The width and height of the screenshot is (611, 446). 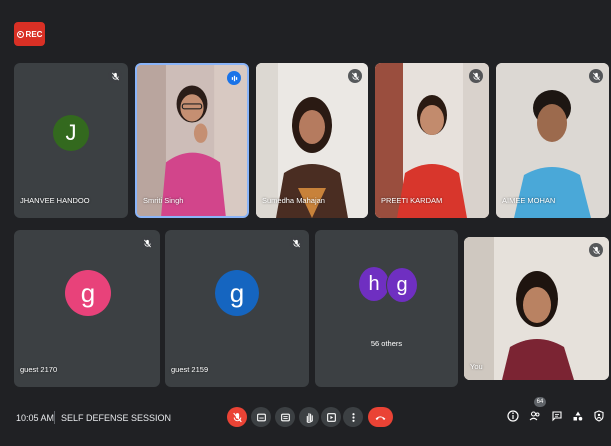 I want to click on participant-tile-sumedha: Sumedha Mahajan, so click(x=312, y=140).